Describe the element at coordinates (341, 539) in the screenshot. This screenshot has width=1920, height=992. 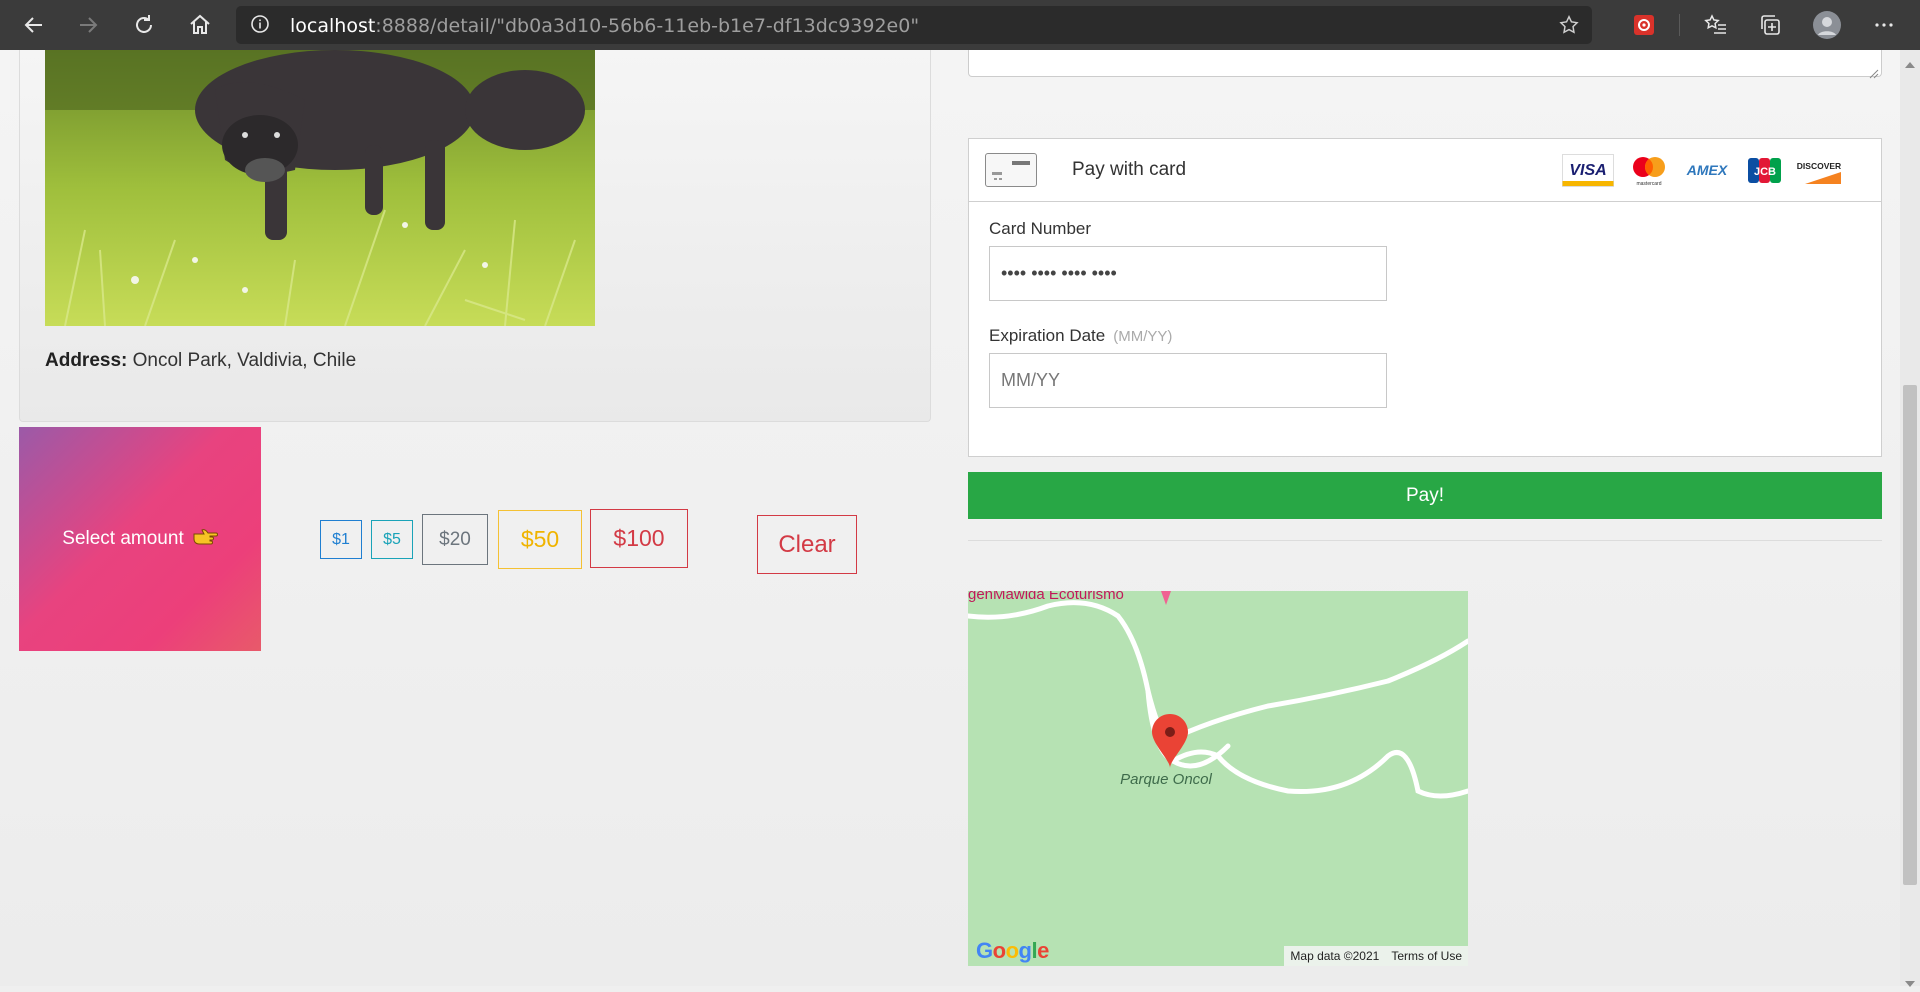
I see `amount-1-button: $1` at that location.